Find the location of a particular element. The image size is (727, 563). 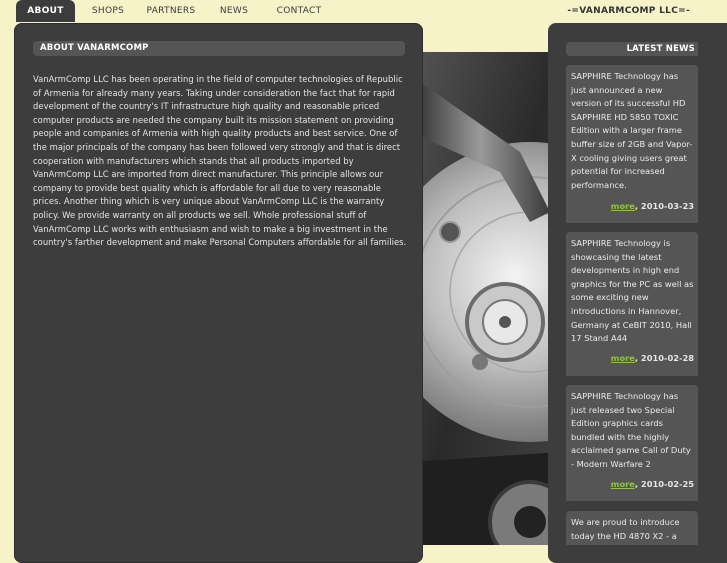

news-item-date: , 2010-02-25 is located at coordinates (664, 484).